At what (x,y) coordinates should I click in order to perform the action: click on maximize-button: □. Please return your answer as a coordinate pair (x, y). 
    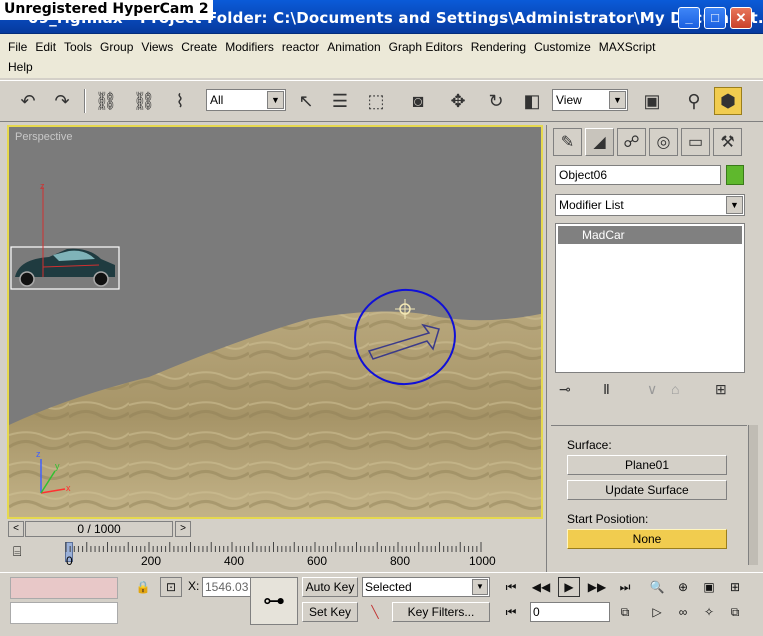
    Looking at the image, I should click on (715, 18).